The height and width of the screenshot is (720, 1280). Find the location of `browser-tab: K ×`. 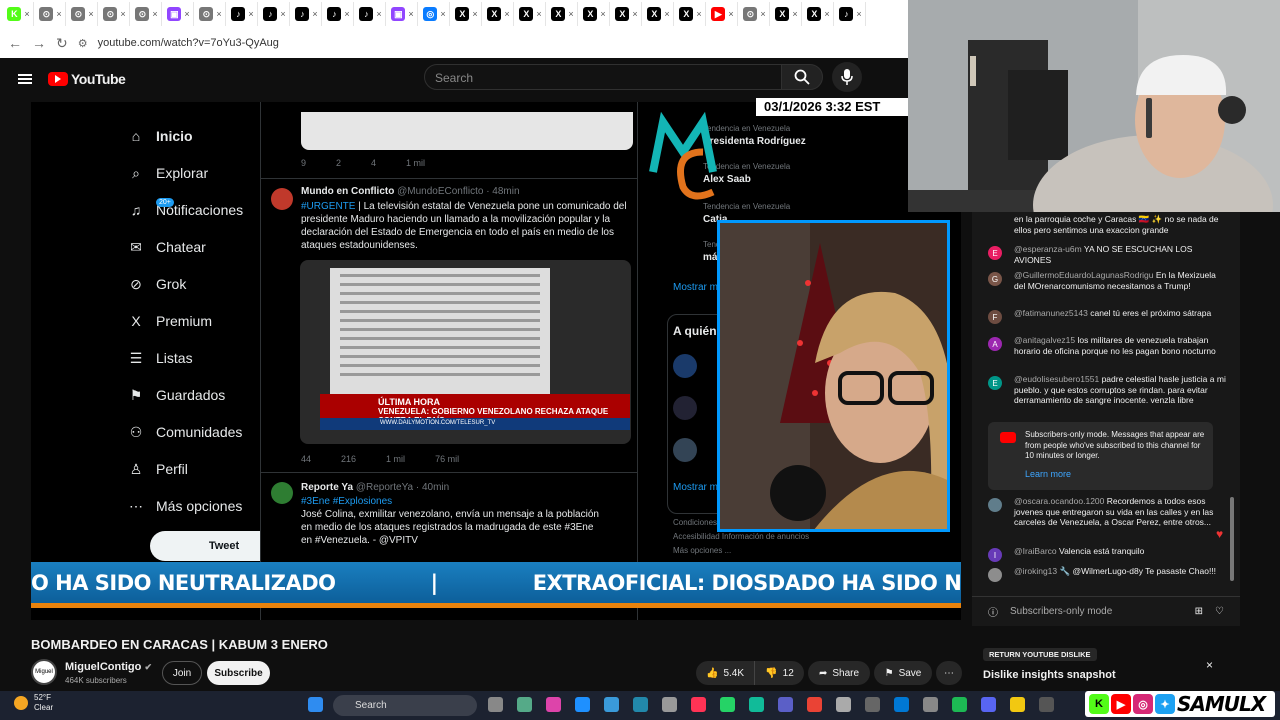

browser-tab: K × is located at coordinates (19, 14).